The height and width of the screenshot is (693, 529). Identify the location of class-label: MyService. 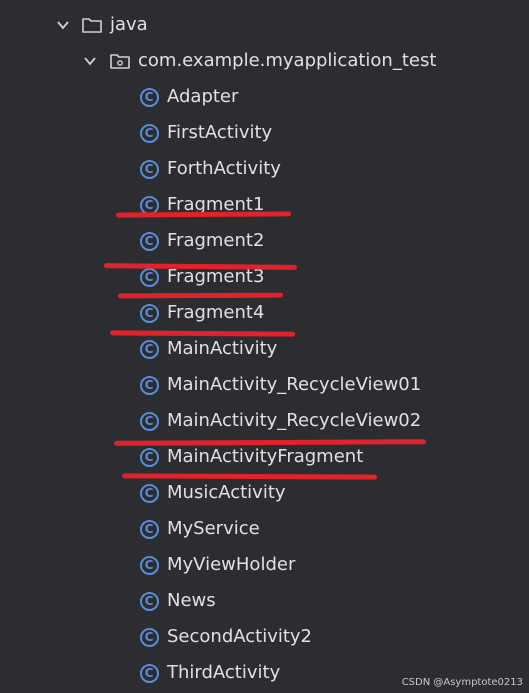
(213, 528).